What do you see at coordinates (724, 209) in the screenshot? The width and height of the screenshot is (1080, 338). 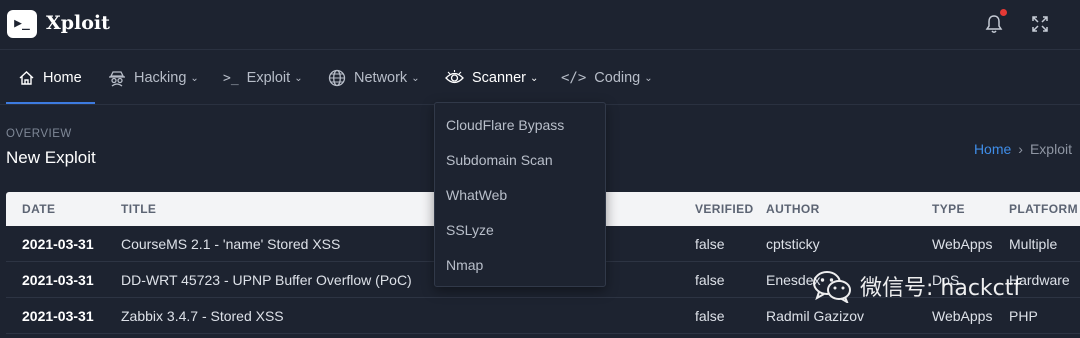 I see `column-header-verified: VERIFIED` at bounding box center [724, 209].